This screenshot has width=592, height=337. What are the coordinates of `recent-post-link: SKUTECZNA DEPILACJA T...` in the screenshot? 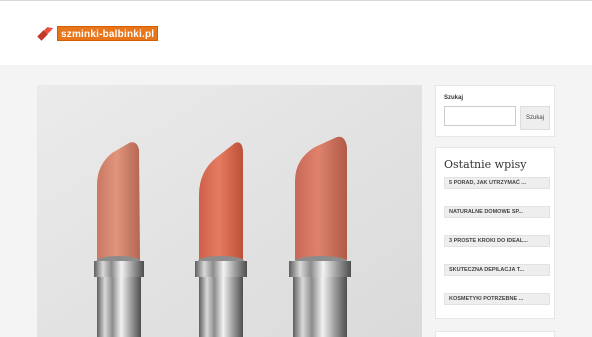 It's located at (497, 270).